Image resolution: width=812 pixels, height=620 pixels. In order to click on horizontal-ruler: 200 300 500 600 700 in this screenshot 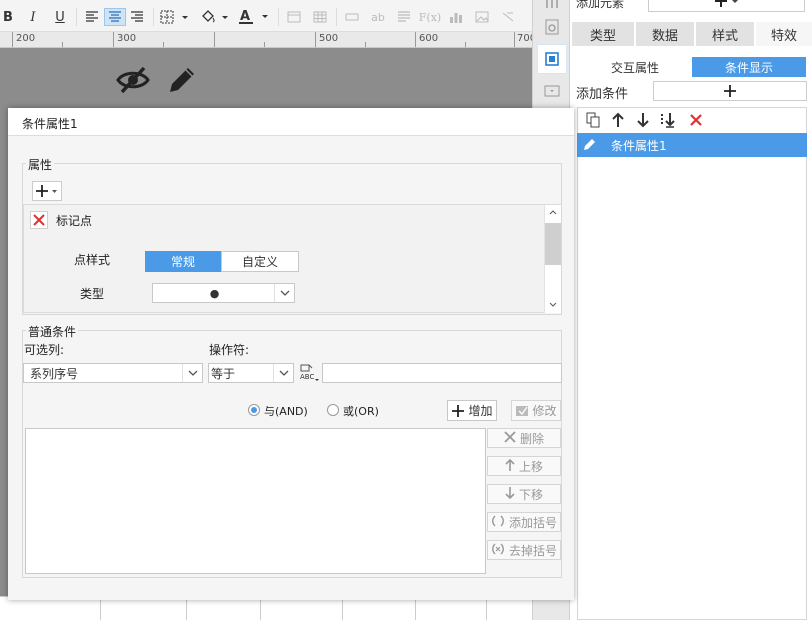, I will do `click(268, 40)`.